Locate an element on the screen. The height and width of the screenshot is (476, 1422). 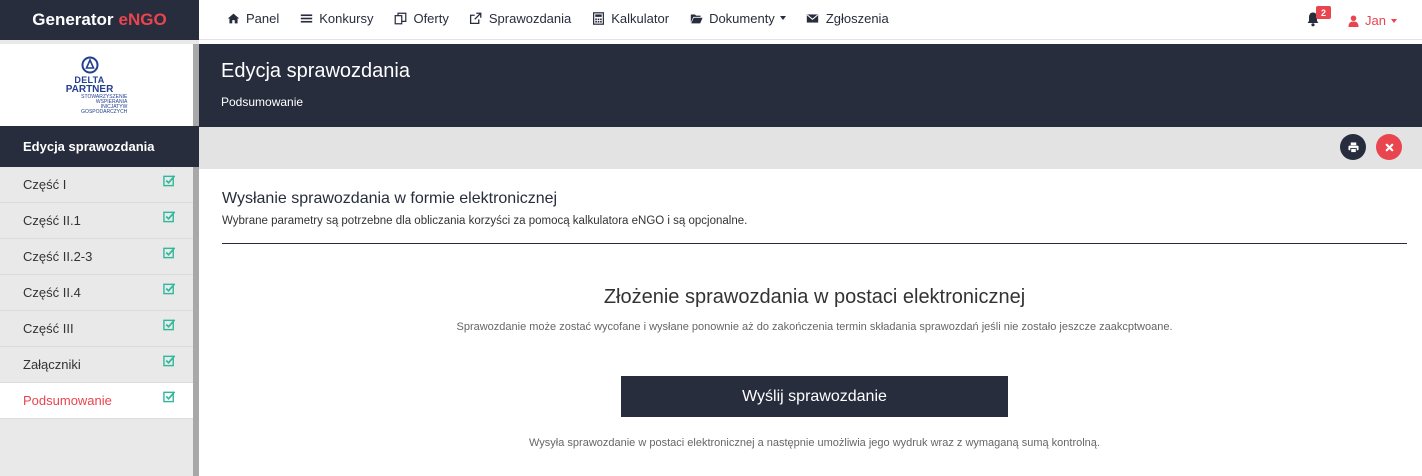
home-icon is located at coordinates (233, 18).